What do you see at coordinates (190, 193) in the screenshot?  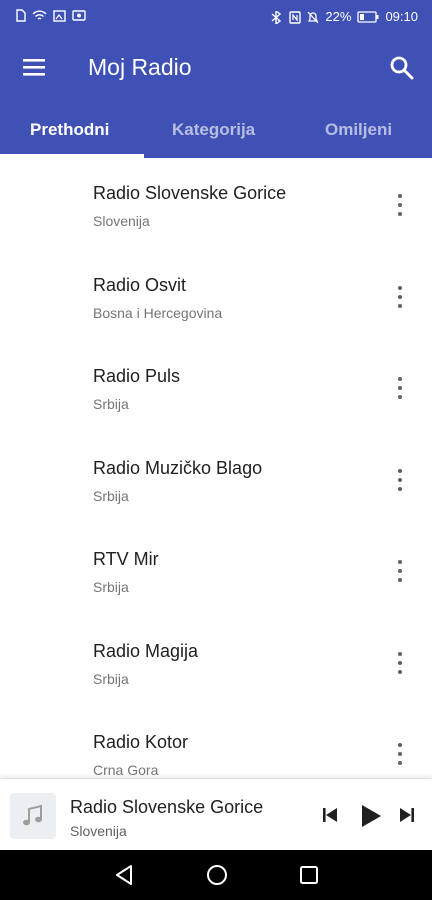 I see `station-name: Radio Slovenske Gorice` at bounding box center [190, 193].